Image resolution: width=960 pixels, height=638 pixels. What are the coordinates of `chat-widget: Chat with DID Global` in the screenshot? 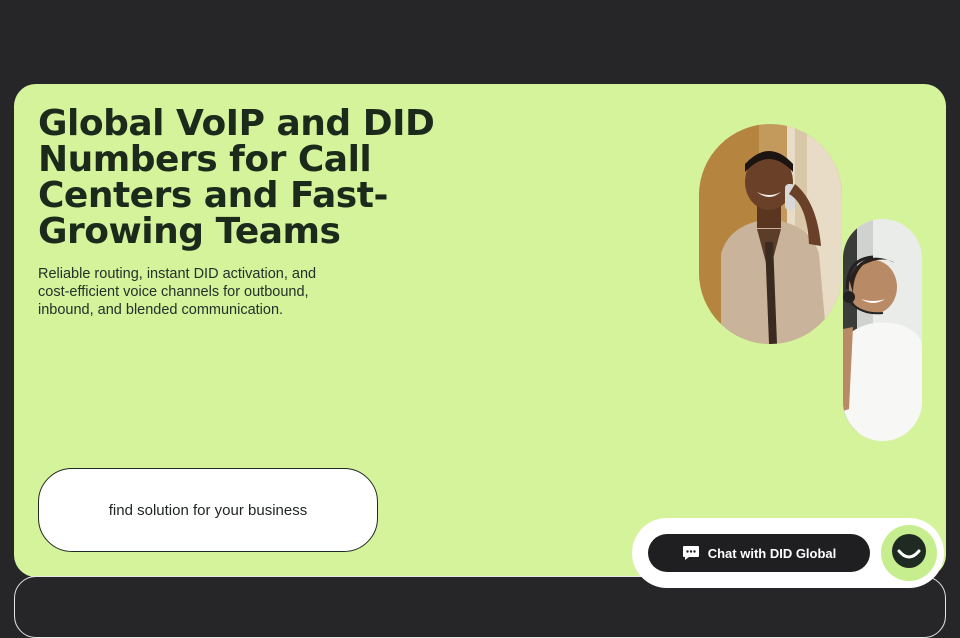 It's located at (788, 553).